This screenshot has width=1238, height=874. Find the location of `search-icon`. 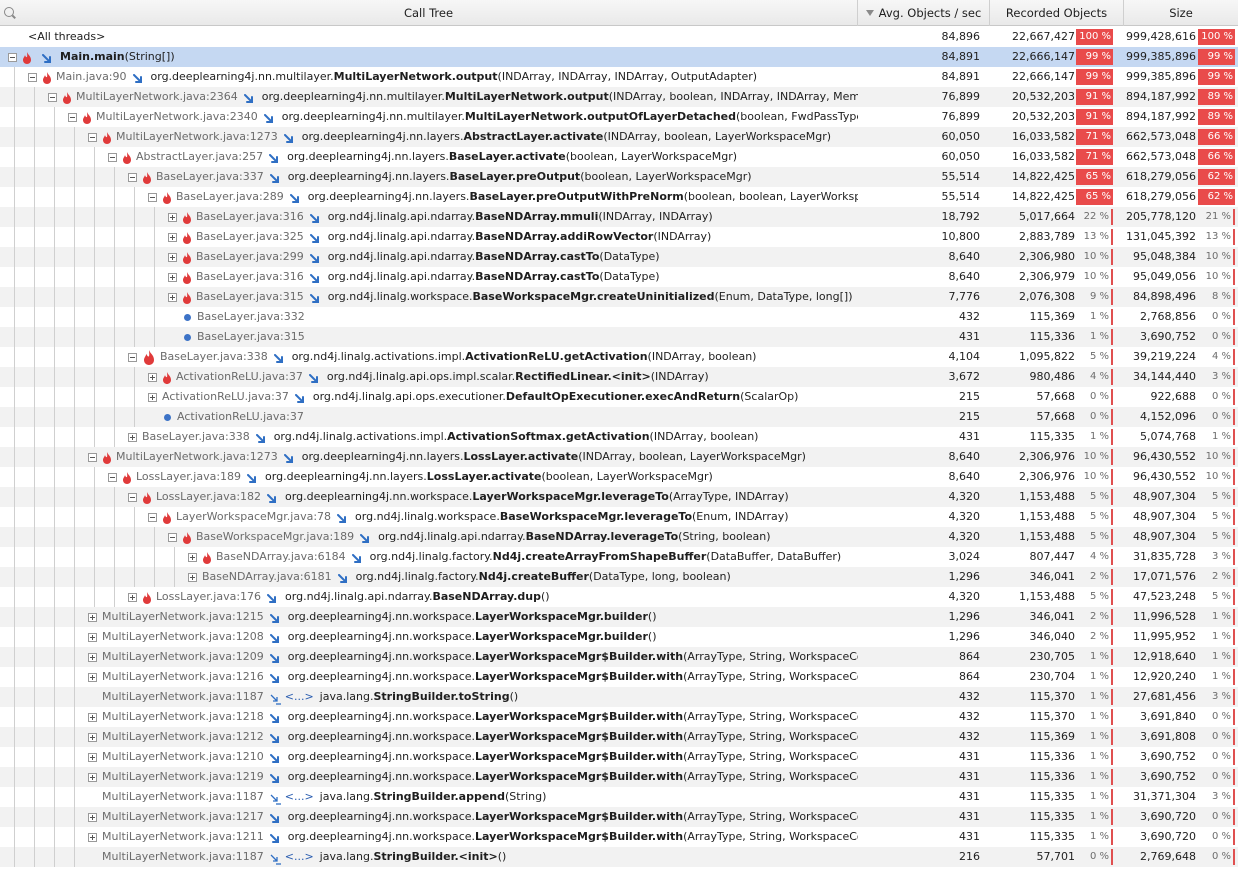

search-icon is located at coordinates (9, 12).